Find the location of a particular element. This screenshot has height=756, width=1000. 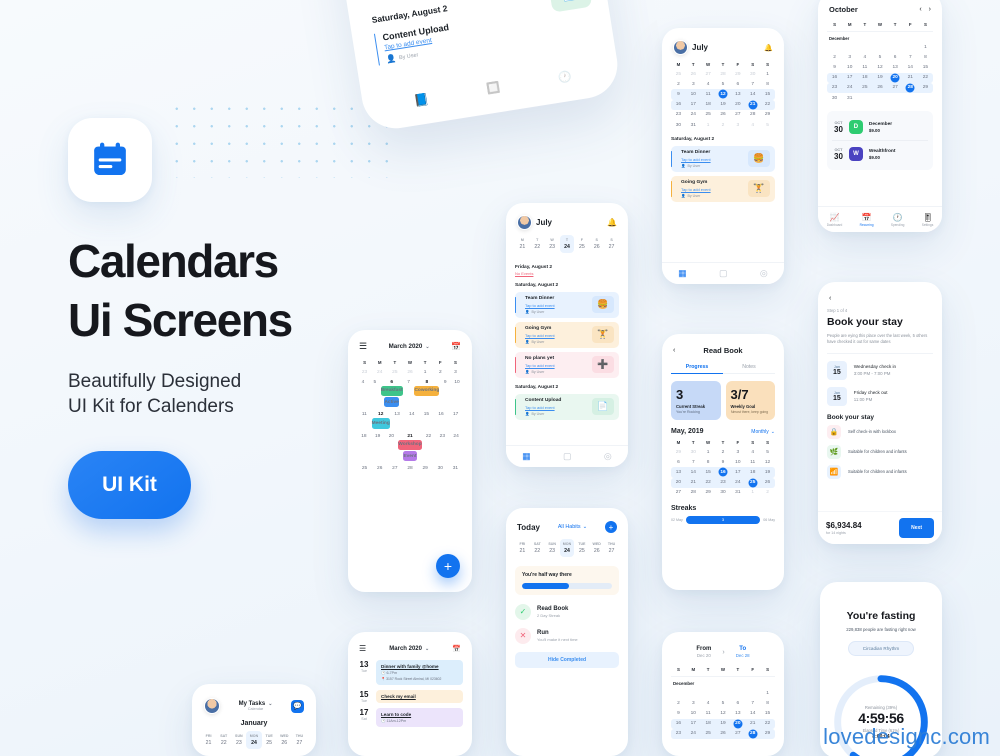

from-value: Dec 20 is located at coordinates (703, 655).